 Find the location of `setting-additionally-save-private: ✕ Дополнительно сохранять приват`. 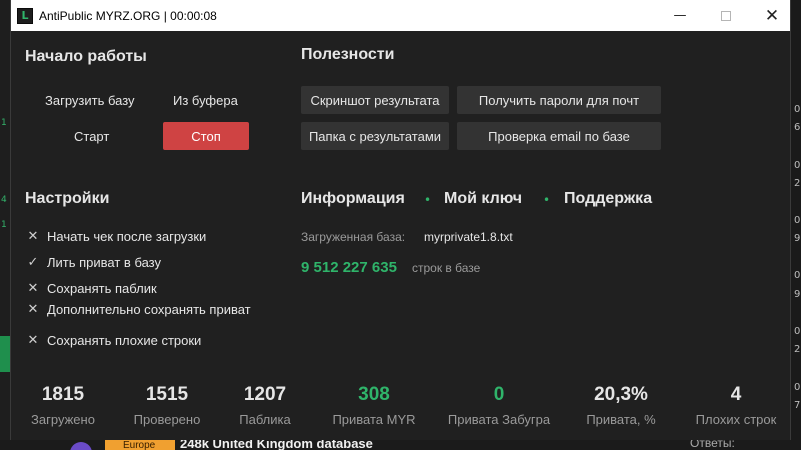

setting-additionally-save-private: ✕ Дополнительно сохранять приват is located at coordinates (138, 309).